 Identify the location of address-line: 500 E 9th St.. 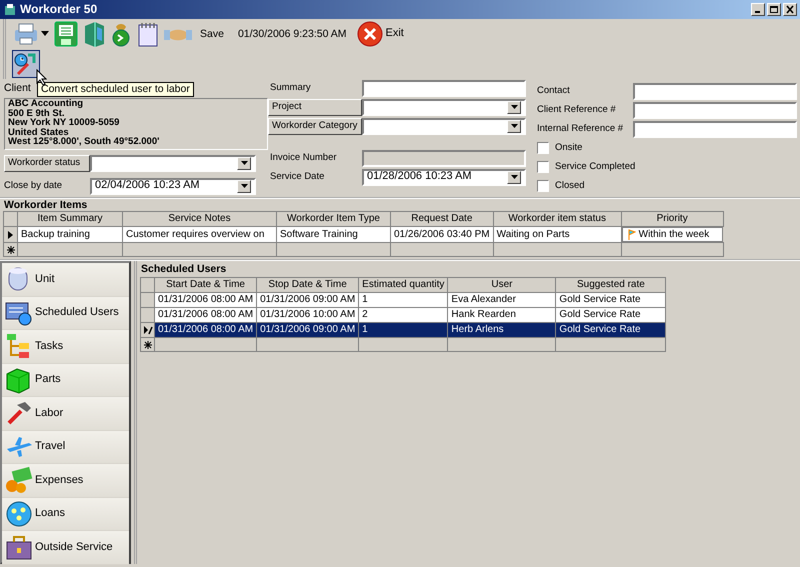
(36, 113).